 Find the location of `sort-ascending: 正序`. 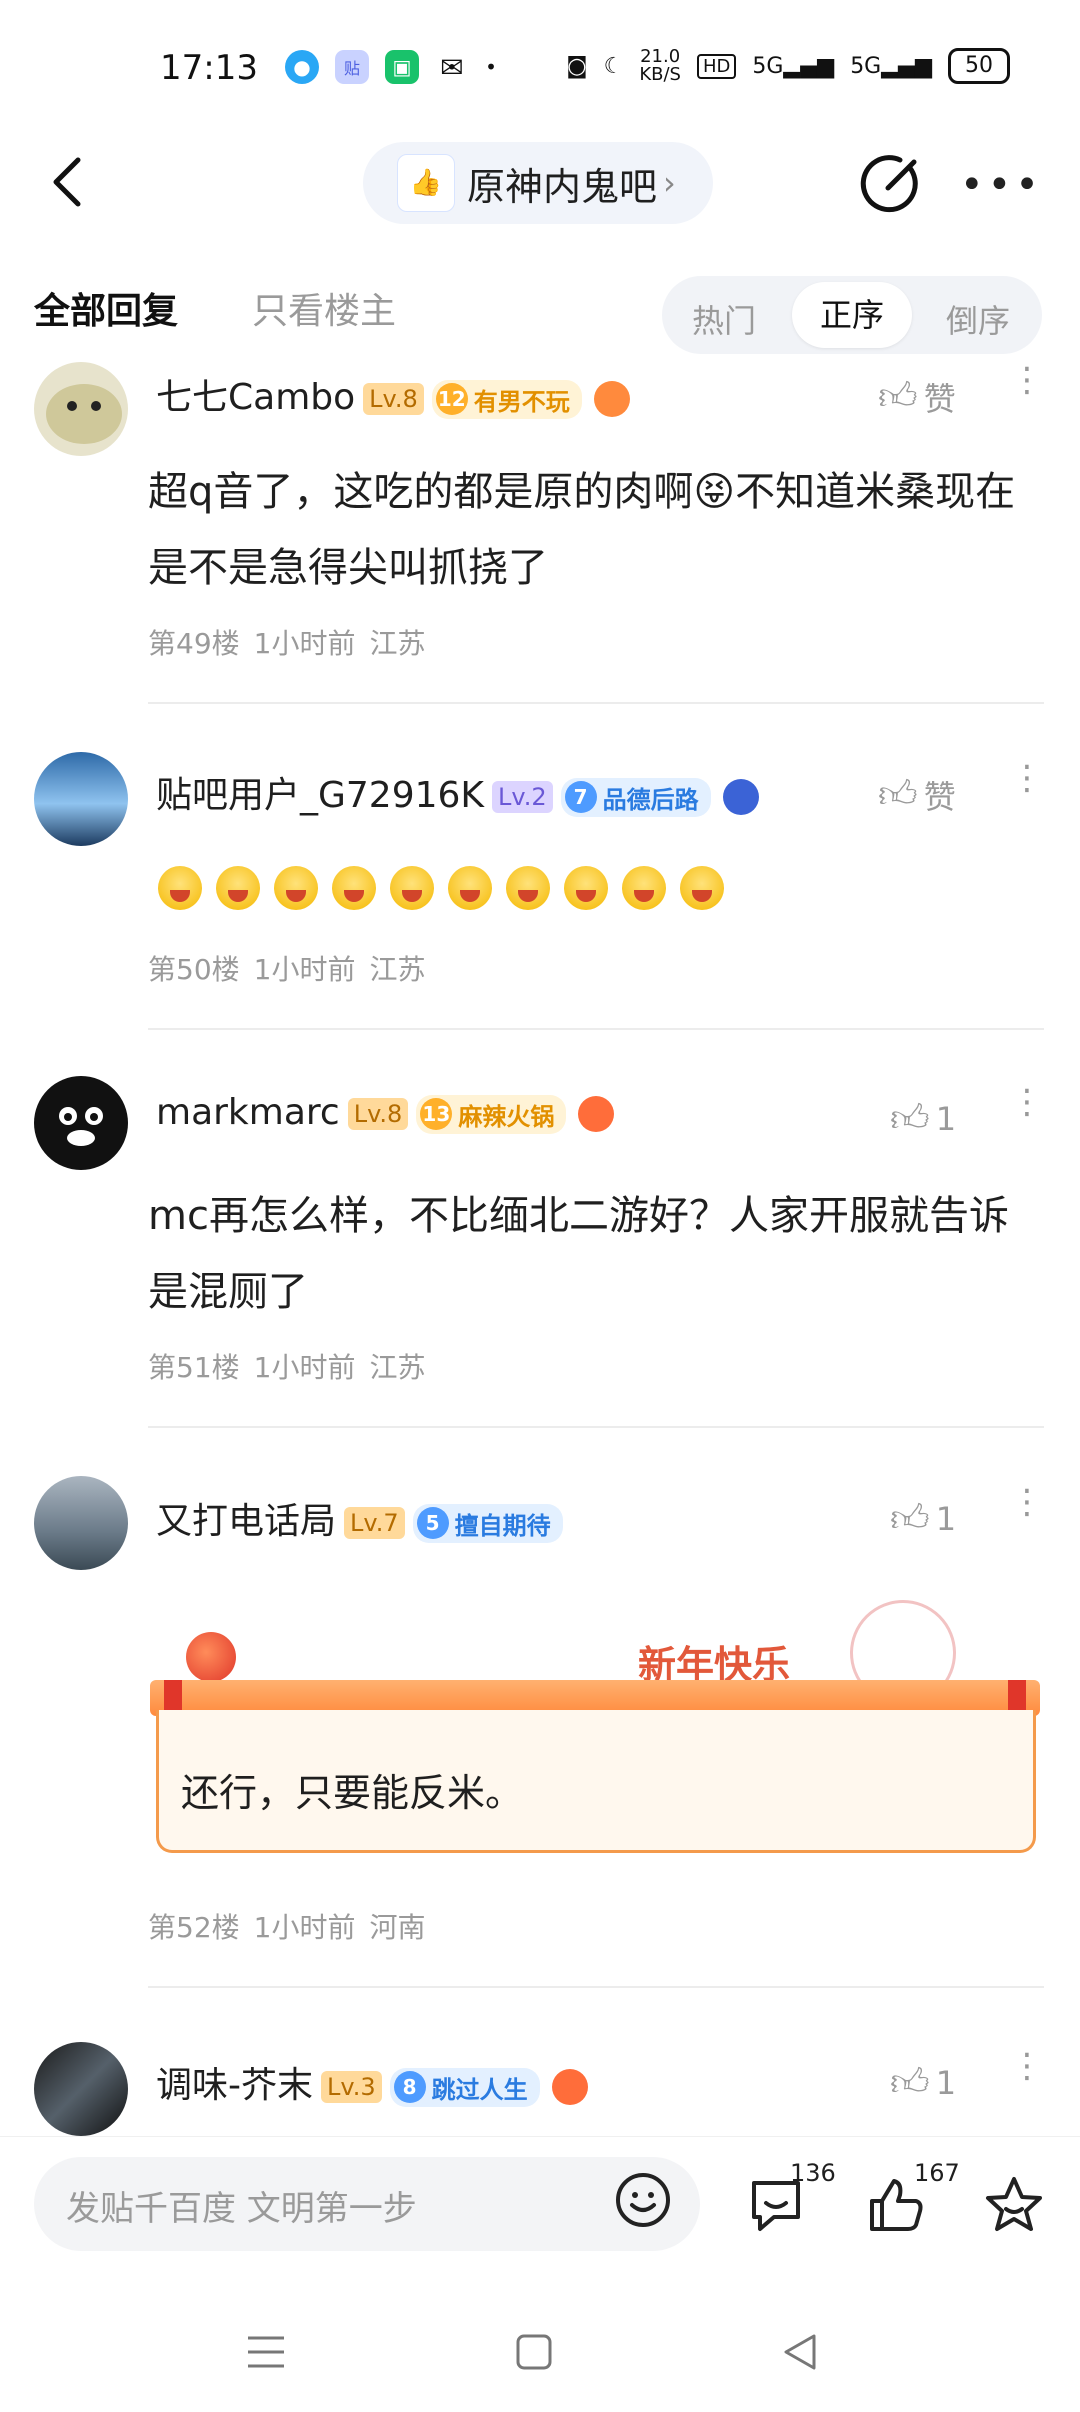

sort-ascending: 正序 is located at coordinates (852, 315).